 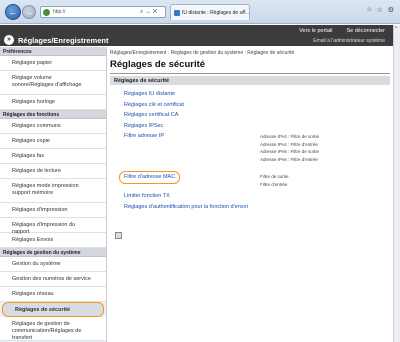 I want to click on gear-icon: ⚙, so click(x=391, y=10).